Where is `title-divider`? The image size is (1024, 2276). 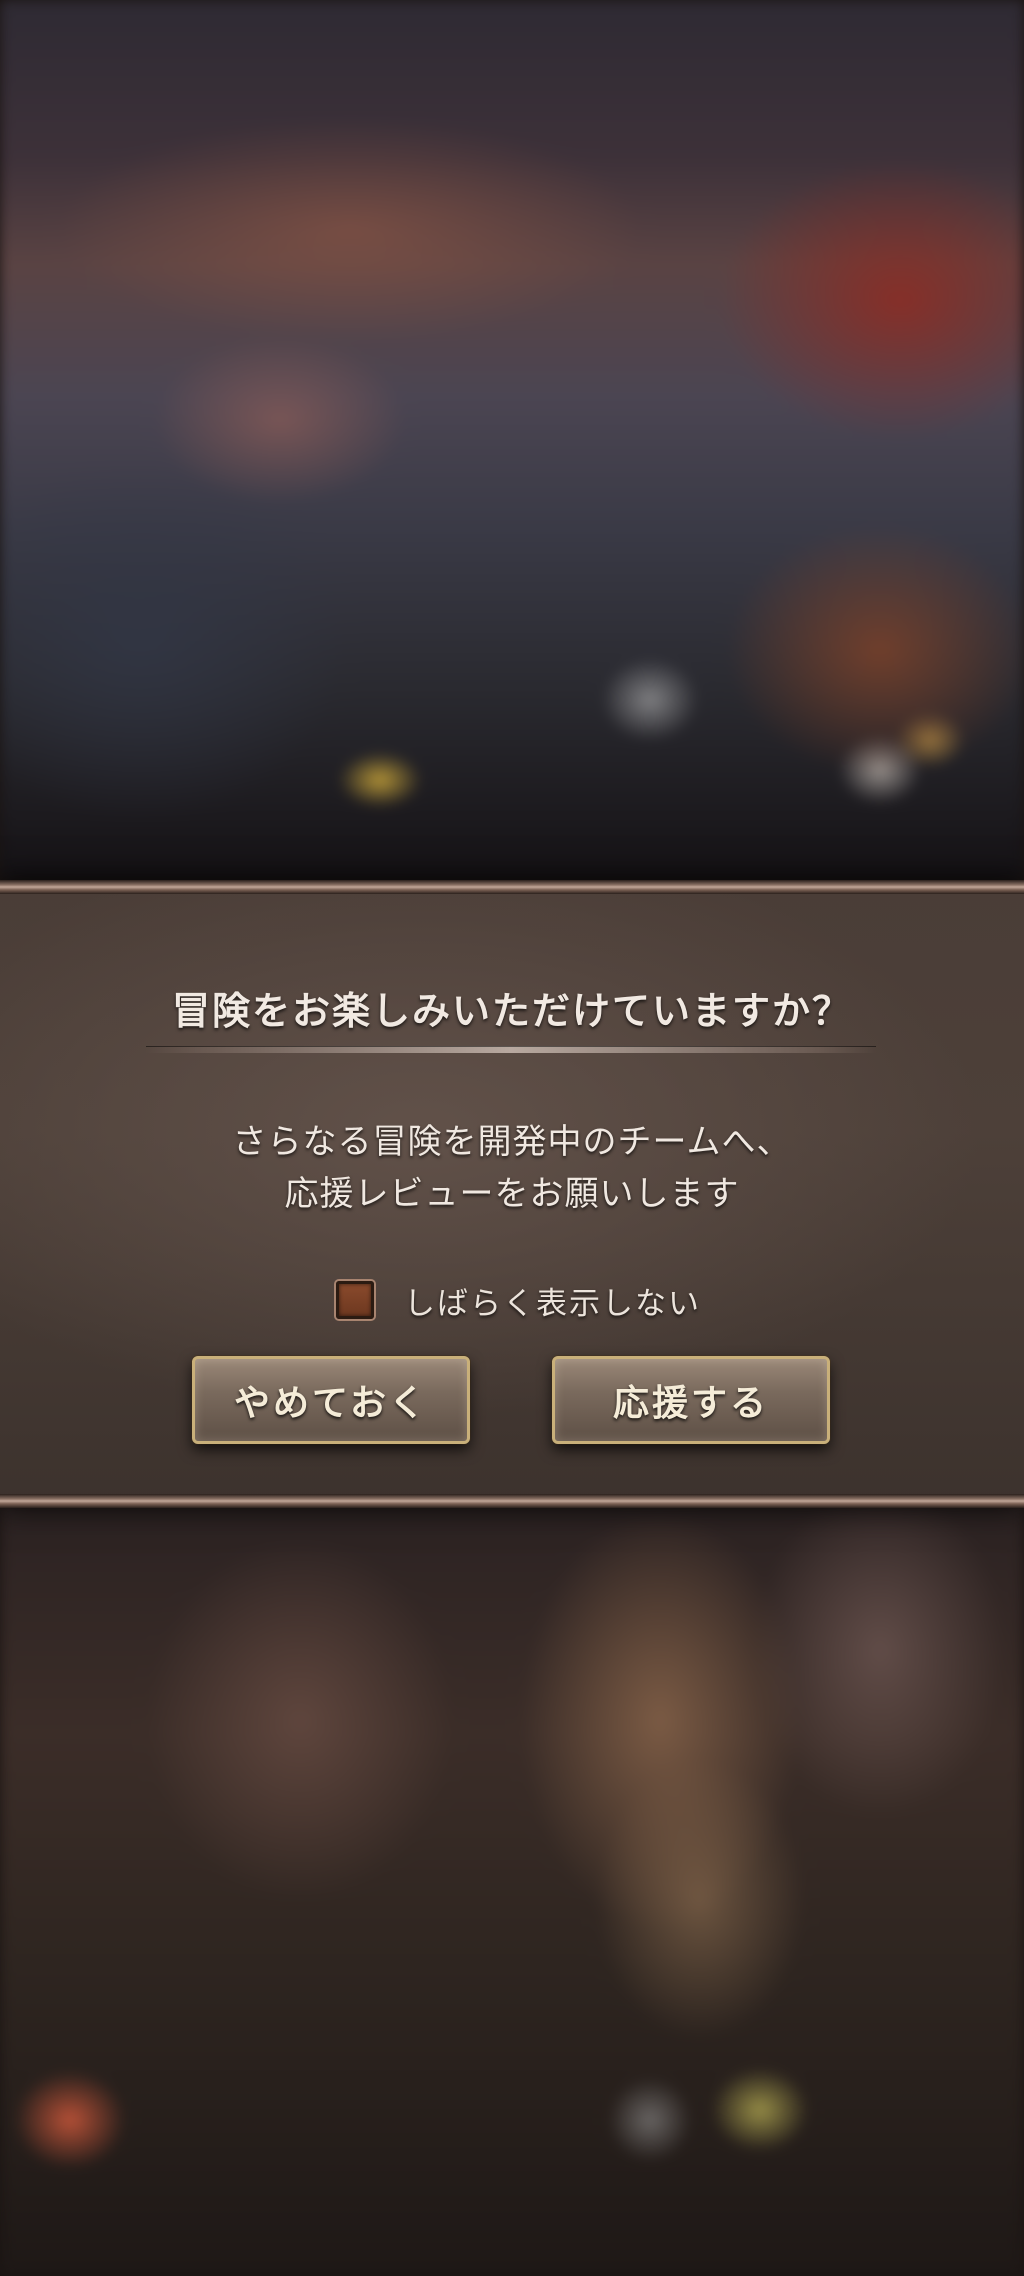
title-divider is located at coordinates (511, 1049).